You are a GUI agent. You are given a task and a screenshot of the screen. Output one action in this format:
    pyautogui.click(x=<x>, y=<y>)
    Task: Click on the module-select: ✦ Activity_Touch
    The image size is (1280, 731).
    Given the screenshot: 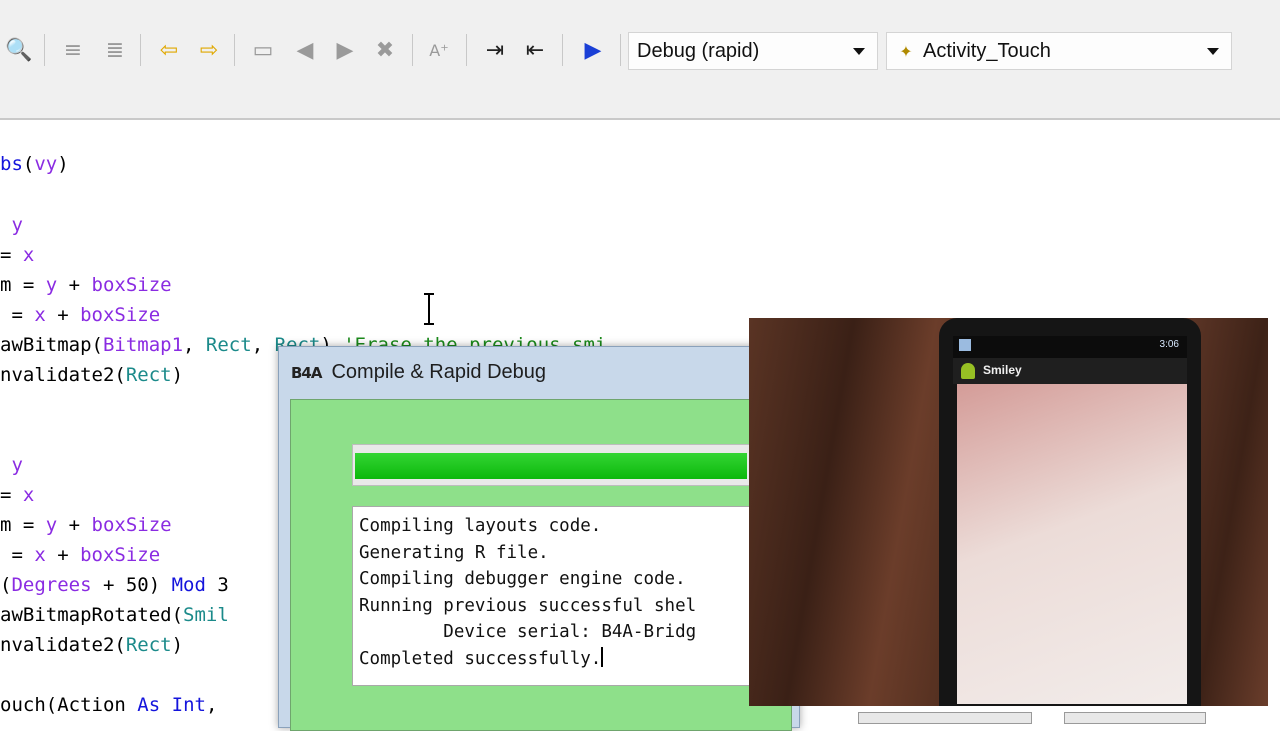 What is the action you would take?
    pyautogui.click(x=1059, y=51)
    